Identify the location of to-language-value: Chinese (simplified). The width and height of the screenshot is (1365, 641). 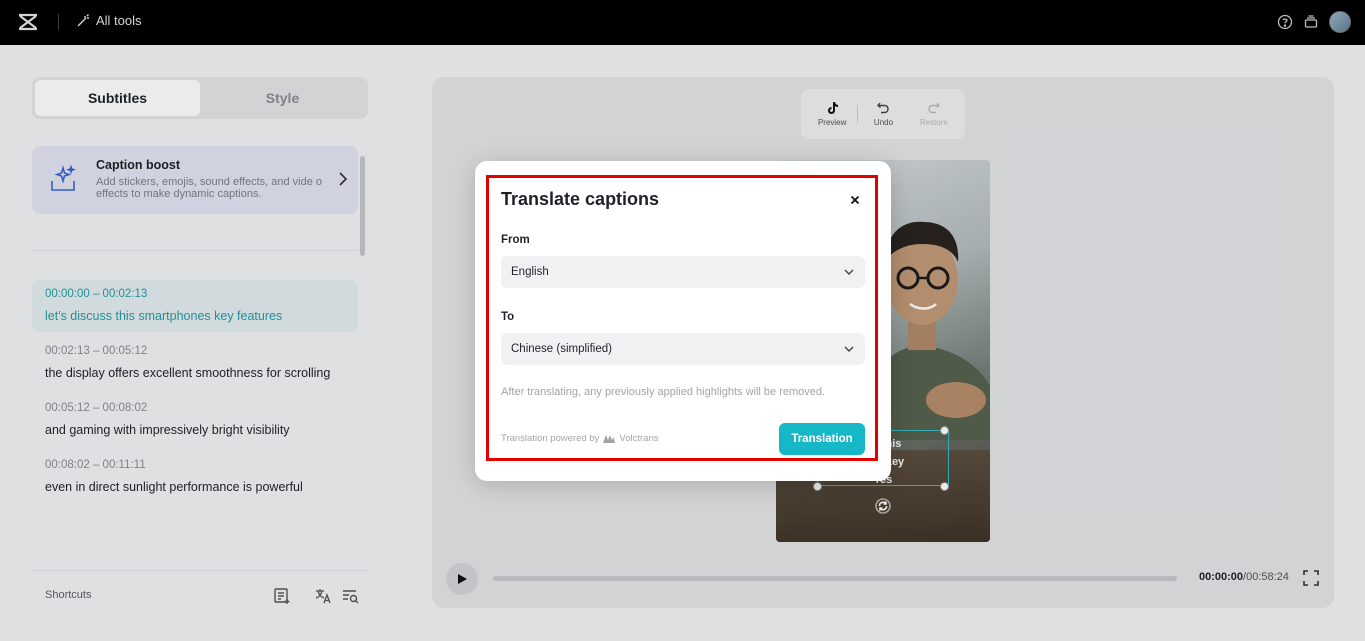
(561, 349).